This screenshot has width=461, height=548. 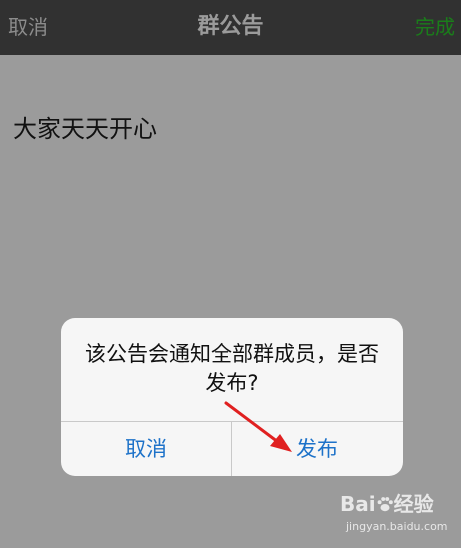 I want to click on red-arrow-icon, so click(x=258, y=426).